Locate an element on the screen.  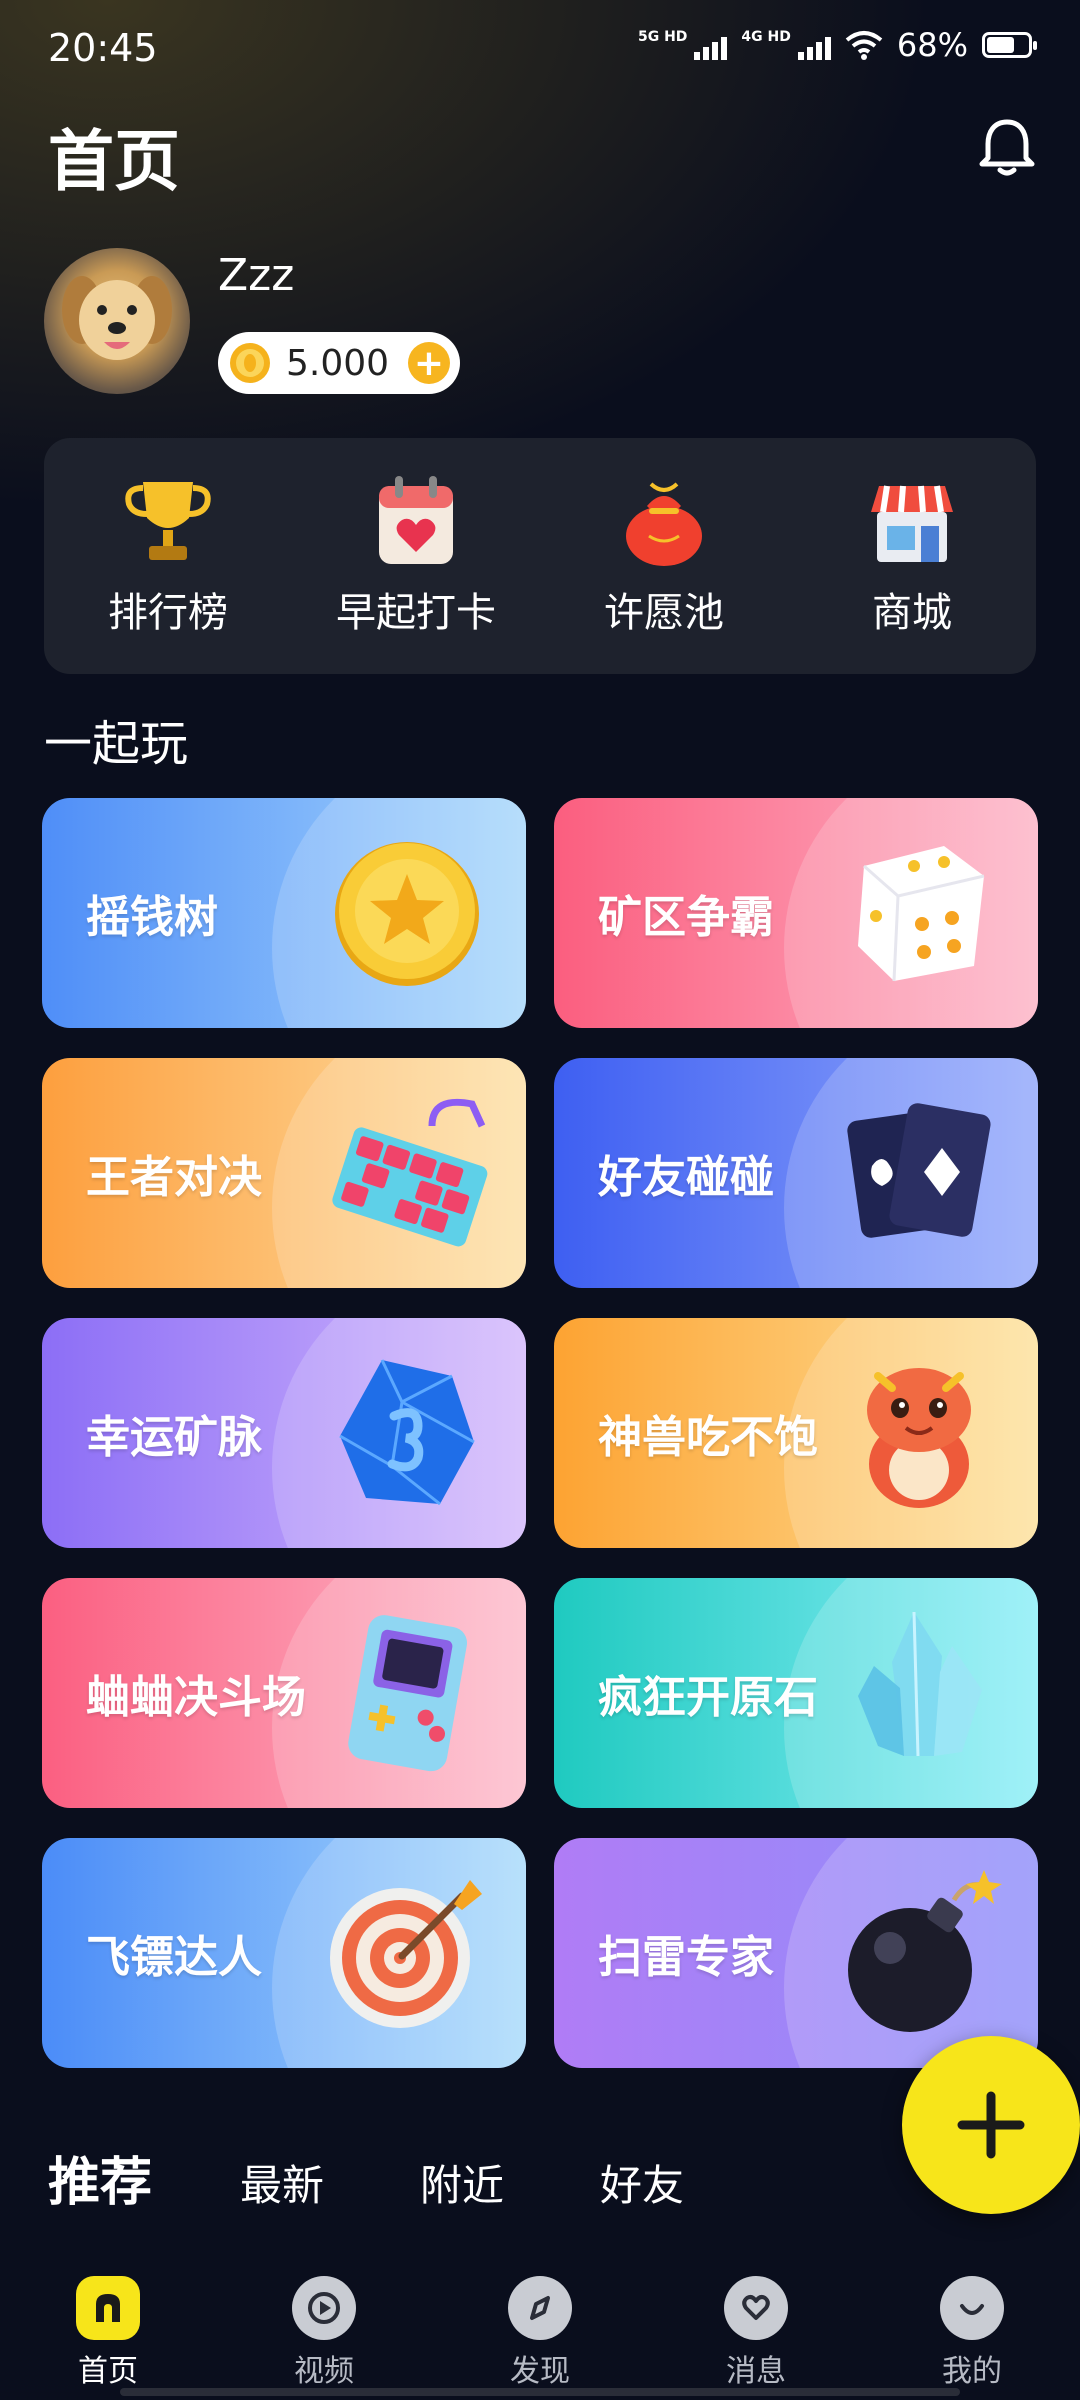
game-card-lucky-vein: 幸运矿脉 is located at coordinates (284, 1433).